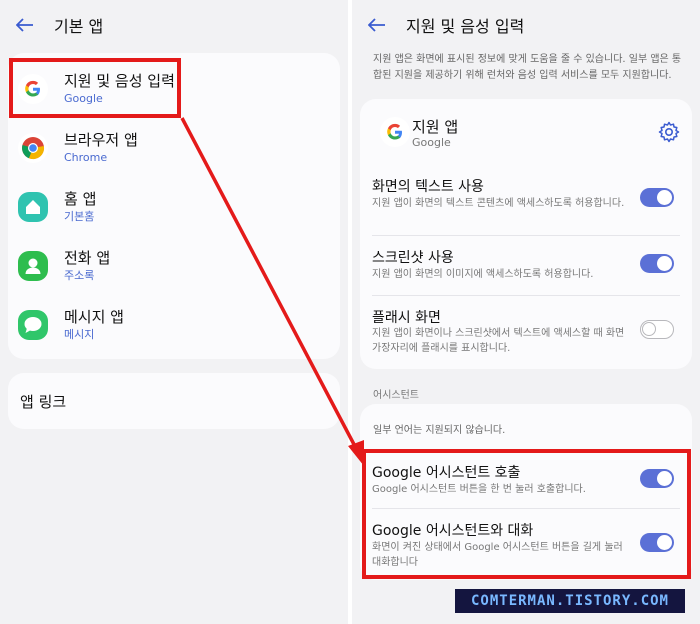  Describe the element at coordinates (33, 206) in the screenshot. I see `home-app-icon` at that location.